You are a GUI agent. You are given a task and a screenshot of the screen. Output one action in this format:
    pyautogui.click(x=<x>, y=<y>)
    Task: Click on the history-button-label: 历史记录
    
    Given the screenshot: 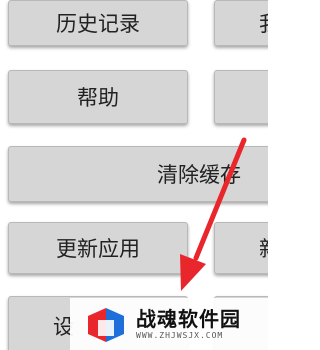 What is the action you would take?
    pyautogui.click(x=98, y=24)
    